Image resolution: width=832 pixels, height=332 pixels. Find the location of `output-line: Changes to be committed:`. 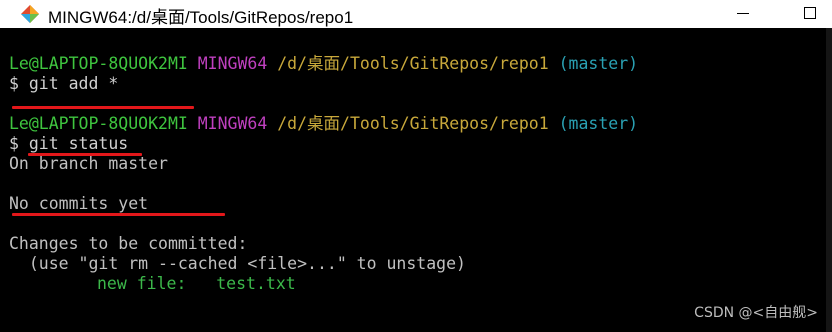

output-line: Changes to be committed: is located at coordinates (128, 243).